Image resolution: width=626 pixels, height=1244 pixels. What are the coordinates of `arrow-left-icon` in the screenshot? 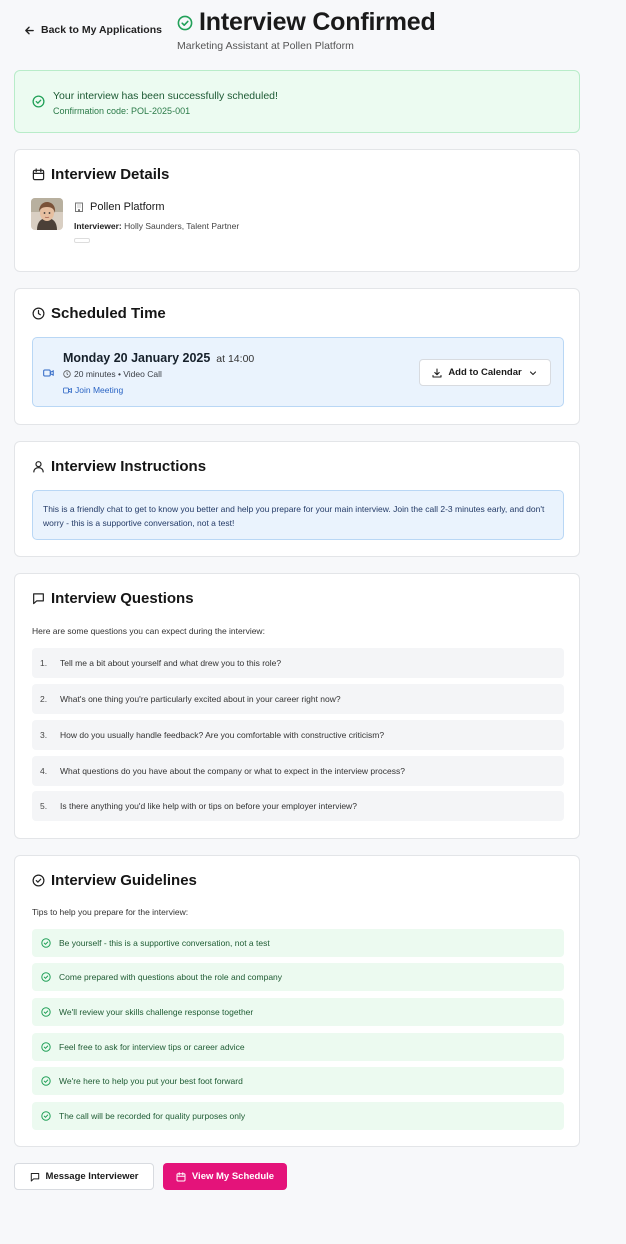 It's located at (29, 30).